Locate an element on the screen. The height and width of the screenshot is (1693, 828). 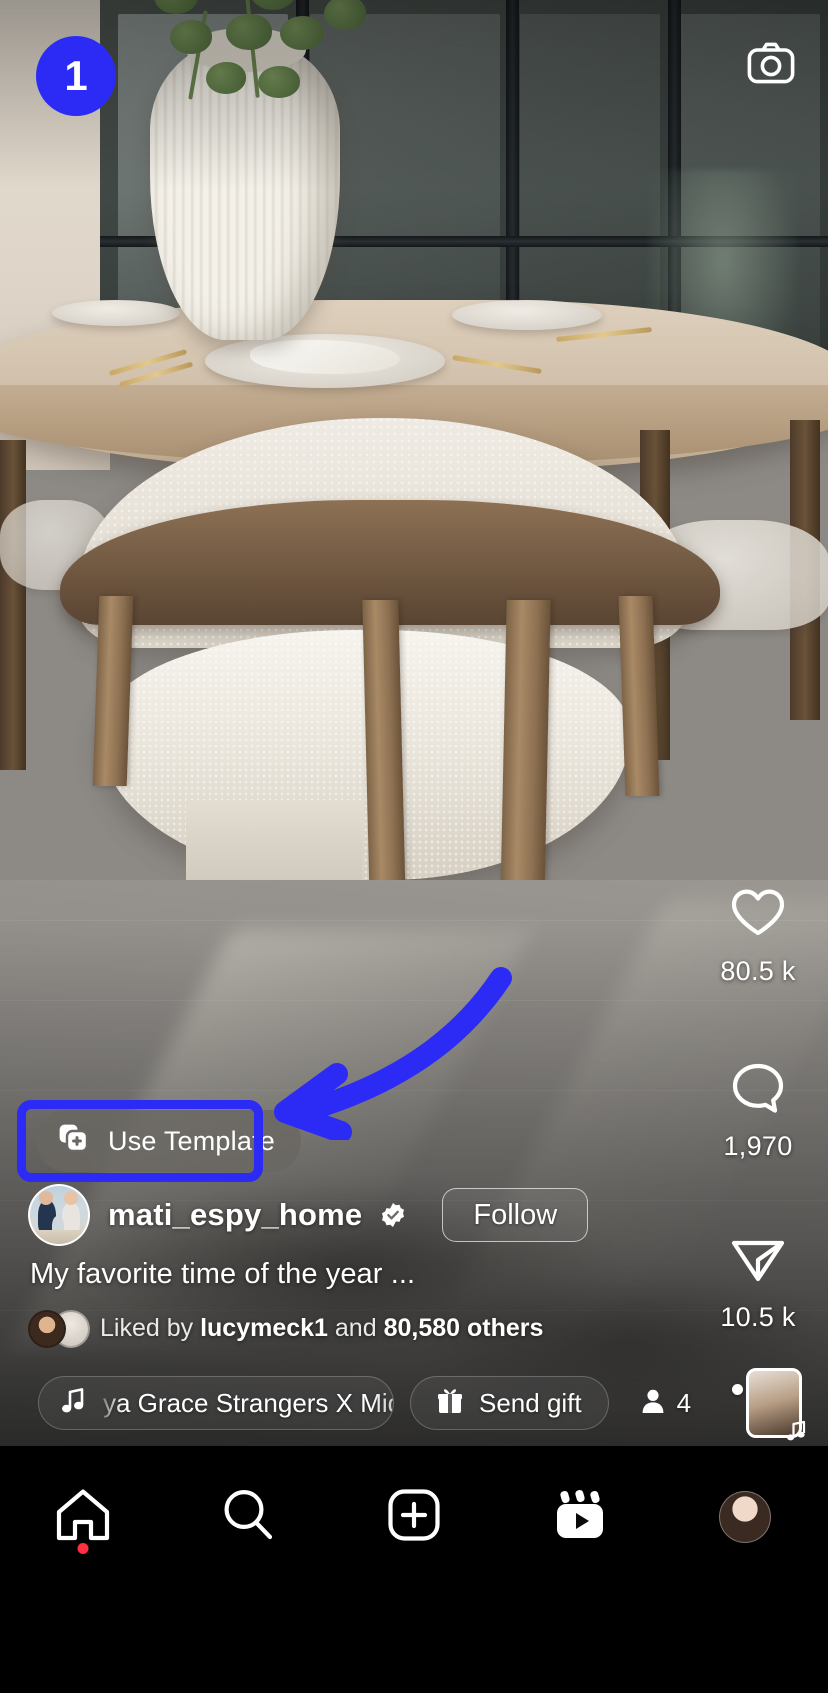
search-icon is located at coordinates (248, 1517).